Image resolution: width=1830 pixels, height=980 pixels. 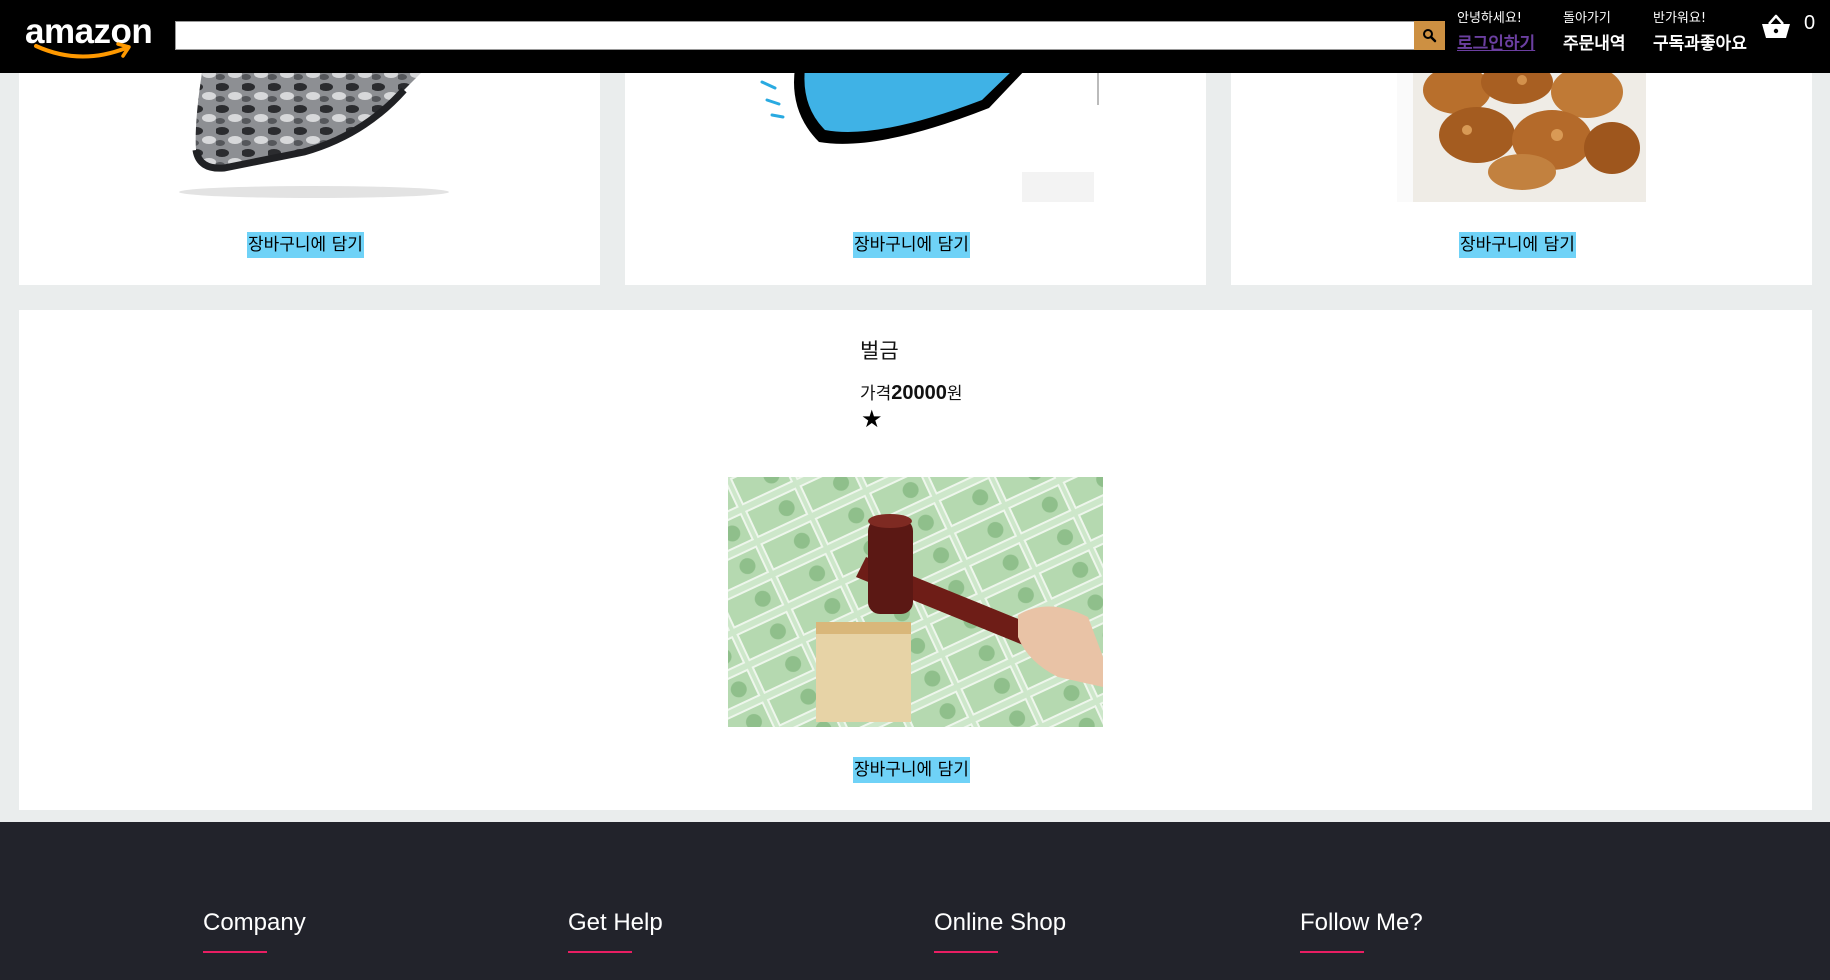 What do you see at coordinates (1490, 18) in the screenshot?
I see `nav-greeting-label: 안녕하세요!` at bounding box center [1490, 18].